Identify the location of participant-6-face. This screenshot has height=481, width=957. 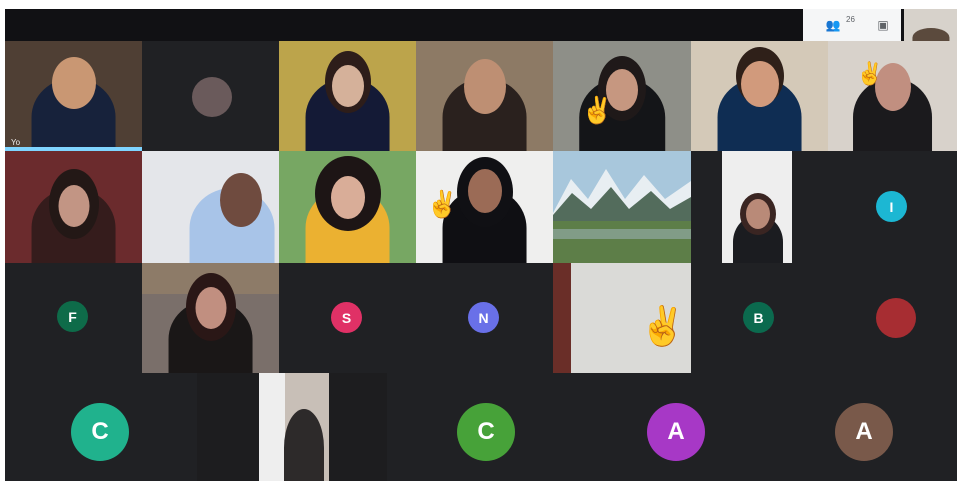
(759, 84).